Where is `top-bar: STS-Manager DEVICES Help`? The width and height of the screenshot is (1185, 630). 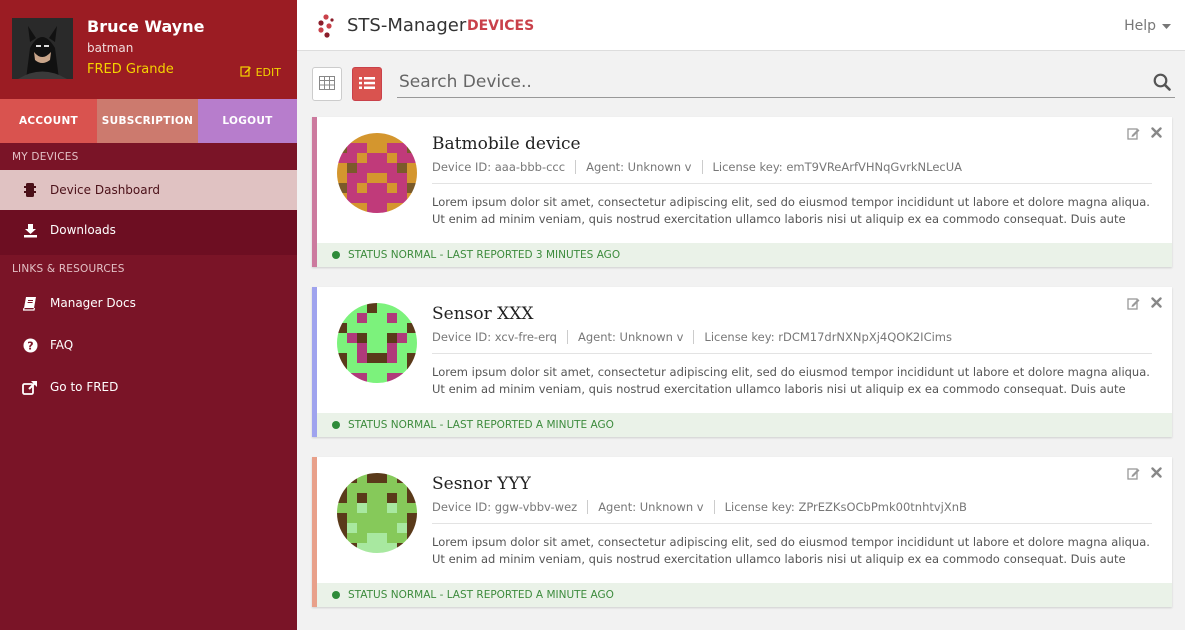 top-bar: STS-Manager DEVICES Help is located at coordinates (741, 25).